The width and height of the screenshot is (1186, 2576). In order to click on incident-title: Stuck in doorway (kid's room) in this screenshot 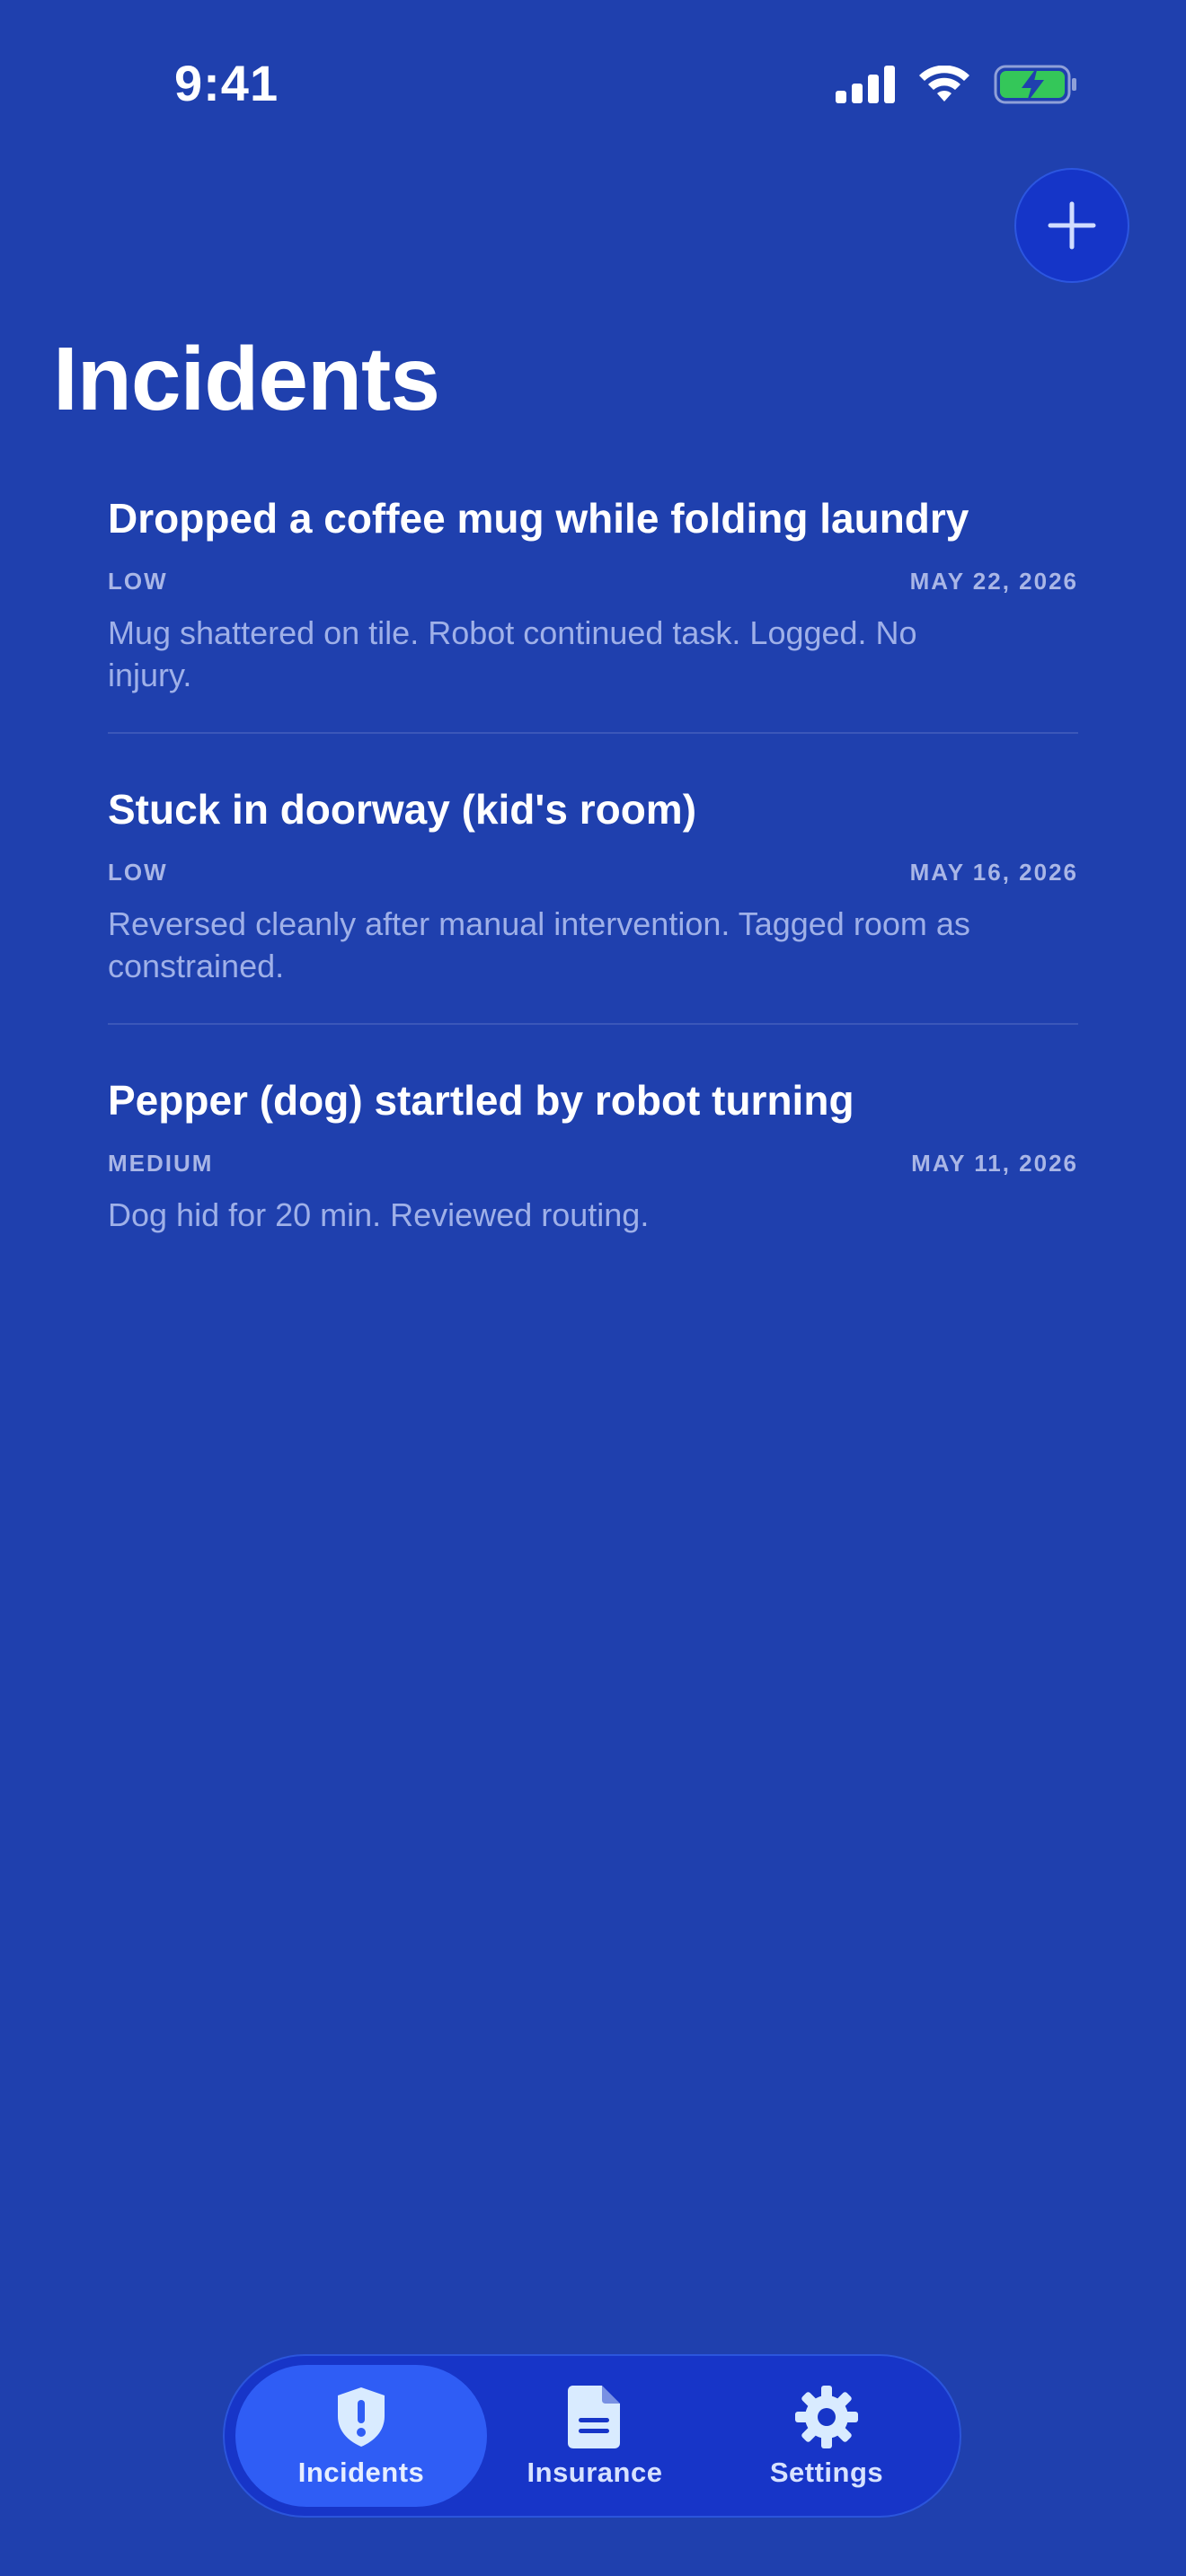, I will do `click(402, 809)`.